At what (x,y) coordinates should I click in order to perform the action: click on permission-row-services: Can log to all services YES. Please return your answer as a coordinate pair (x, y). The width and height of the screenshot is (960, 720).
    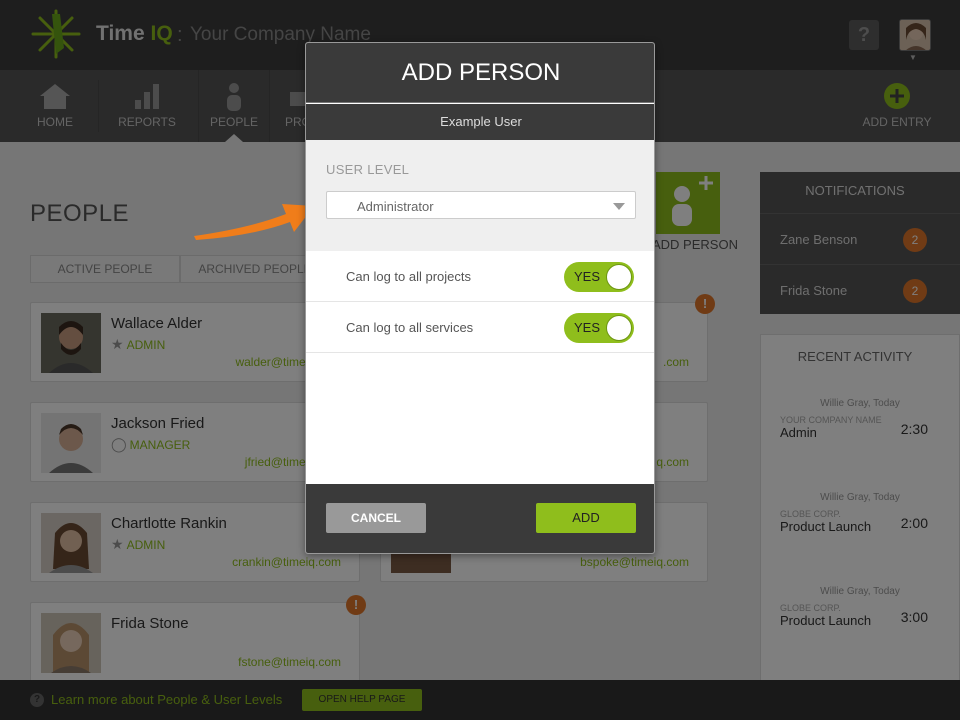
    Looking at the image, I should click on (480, 327).